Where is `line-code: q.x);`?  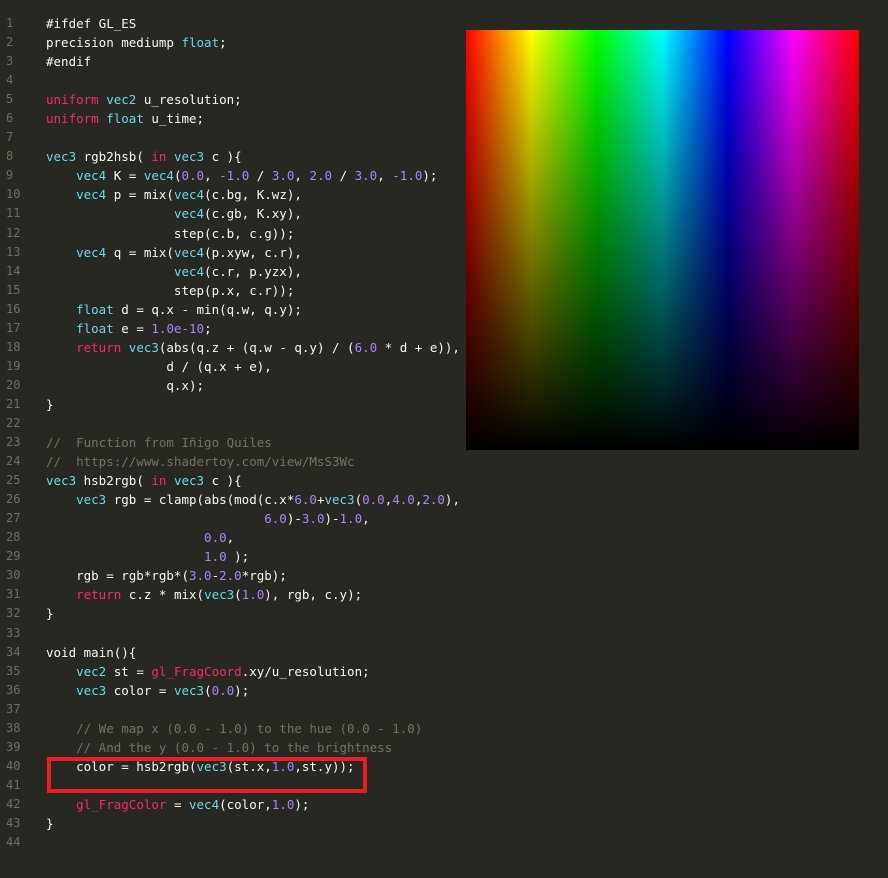 line-code: q.x); is located at coordinates (125, 385).